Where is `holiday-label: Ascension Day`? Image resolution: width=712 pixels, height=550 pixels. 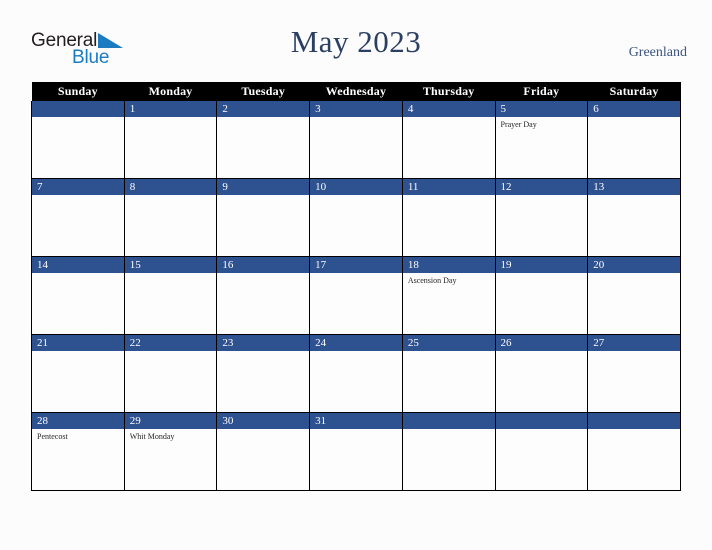
holiday-label: Ascension Day is located at coordinates (432, 280).